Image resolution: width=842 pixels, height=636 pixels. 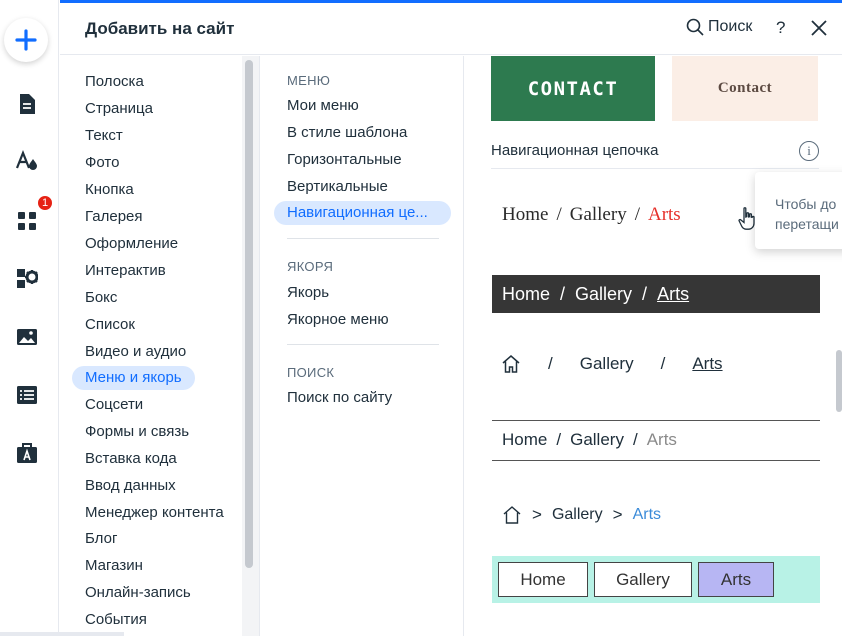 I want to click on category-forms: Формы и связь, so click(x=137, y=432).